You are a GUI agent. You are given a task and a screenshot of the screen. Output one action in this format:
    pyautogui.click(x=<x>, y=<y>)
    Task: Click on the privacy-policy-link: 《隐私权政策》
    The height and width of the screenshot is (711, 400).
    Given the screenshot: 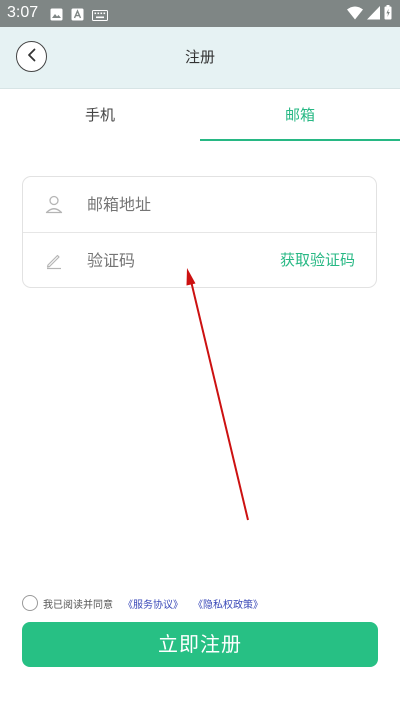 What is the action you would take?
    pyautogui.click(x=228, y=603)
    